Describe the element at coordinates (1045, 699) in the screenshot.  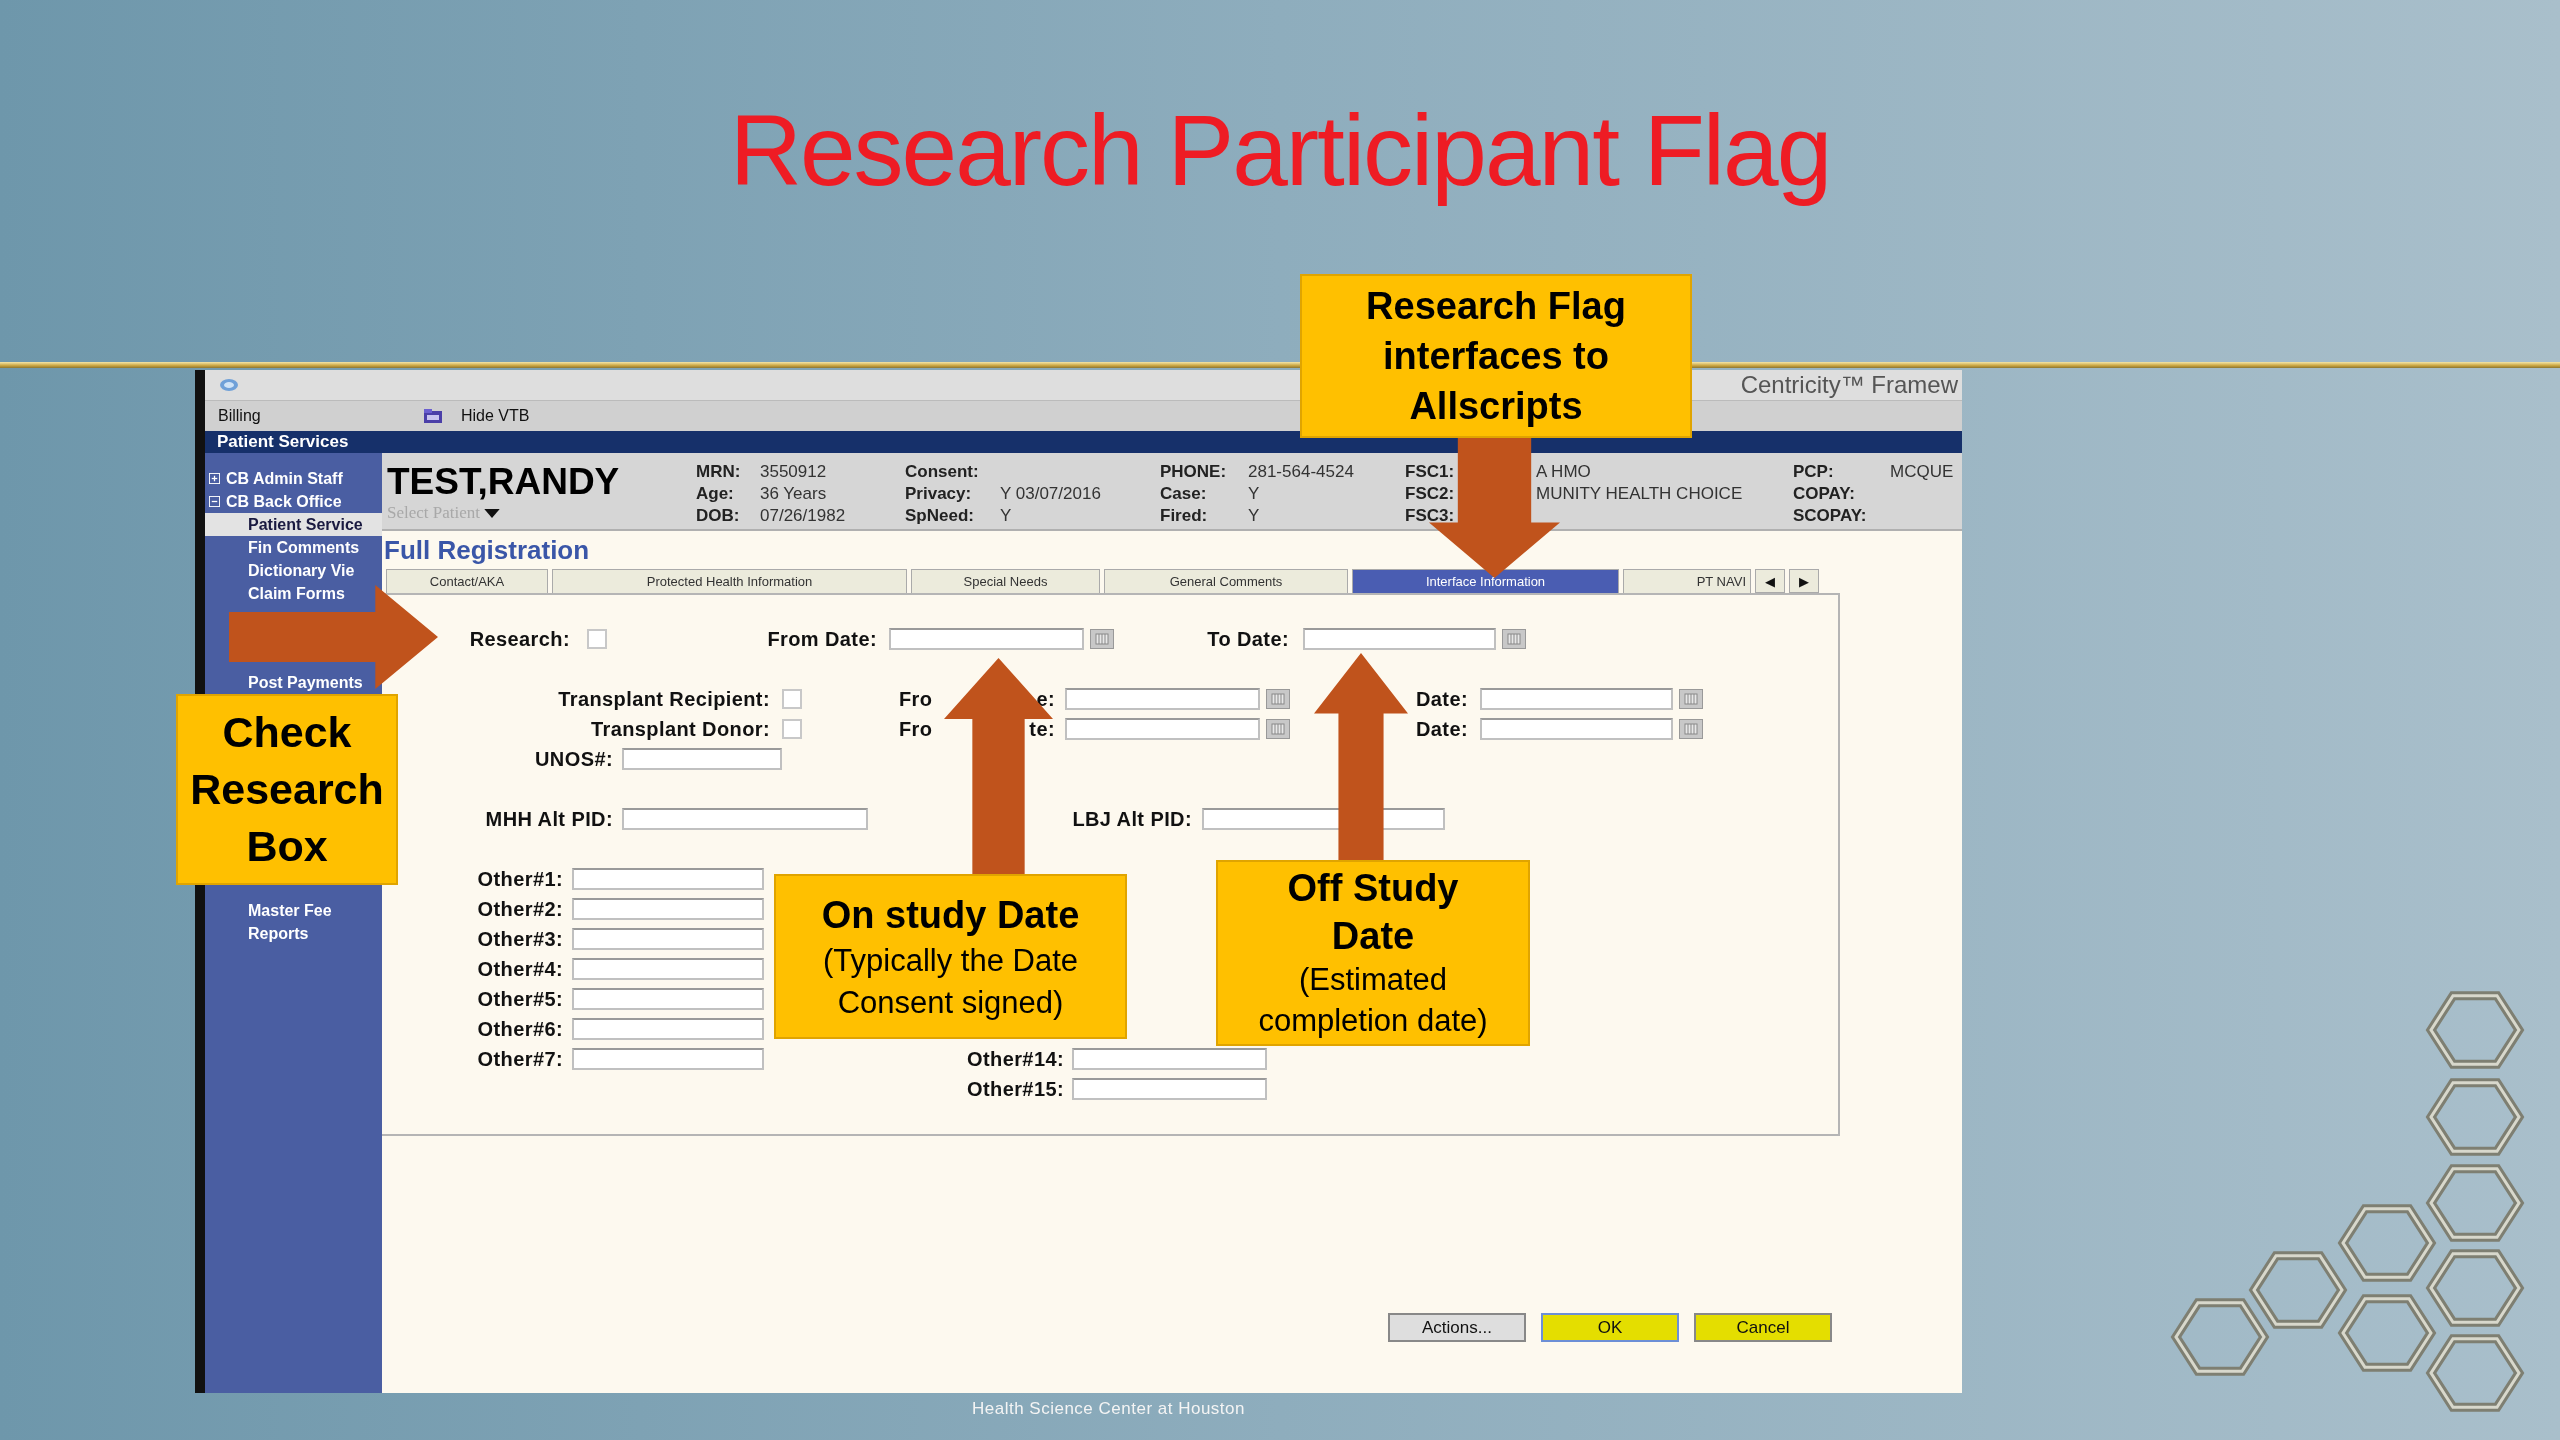
I see `field-label: e:` at that location.